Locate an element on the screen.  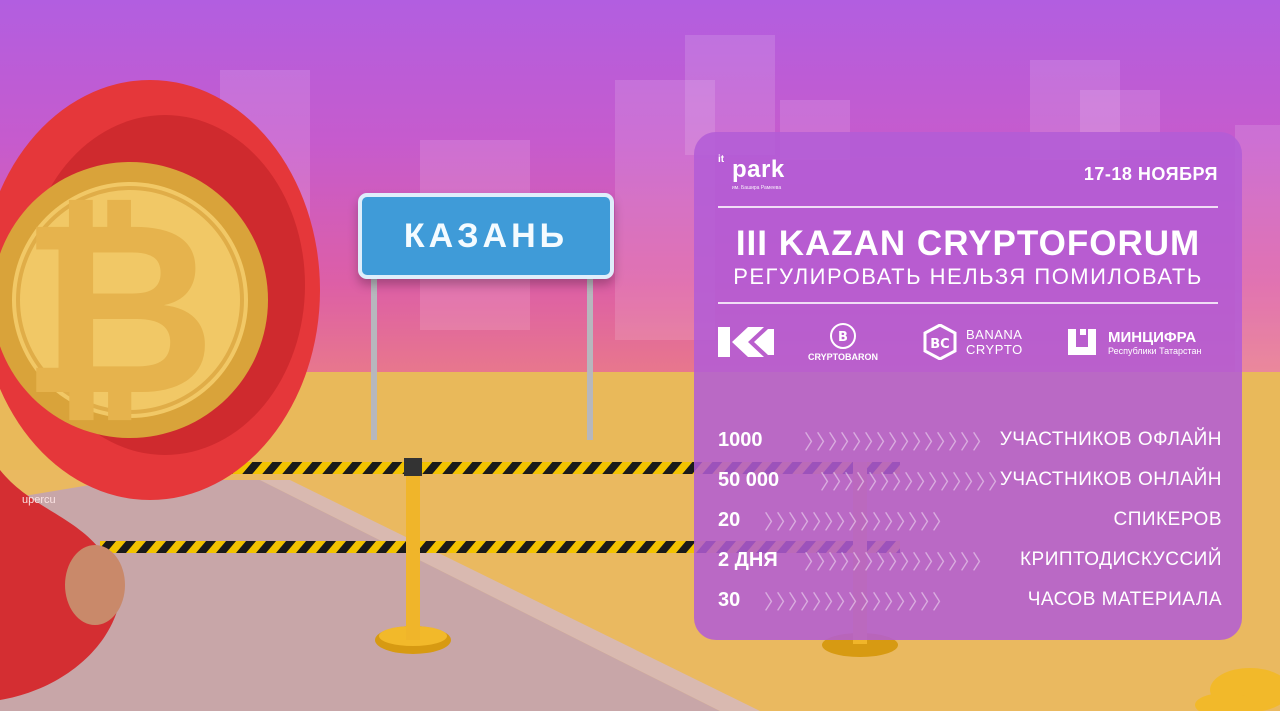
event-title: III KAZAN CRYPTOFORUM is located at coordinates (968, 243).